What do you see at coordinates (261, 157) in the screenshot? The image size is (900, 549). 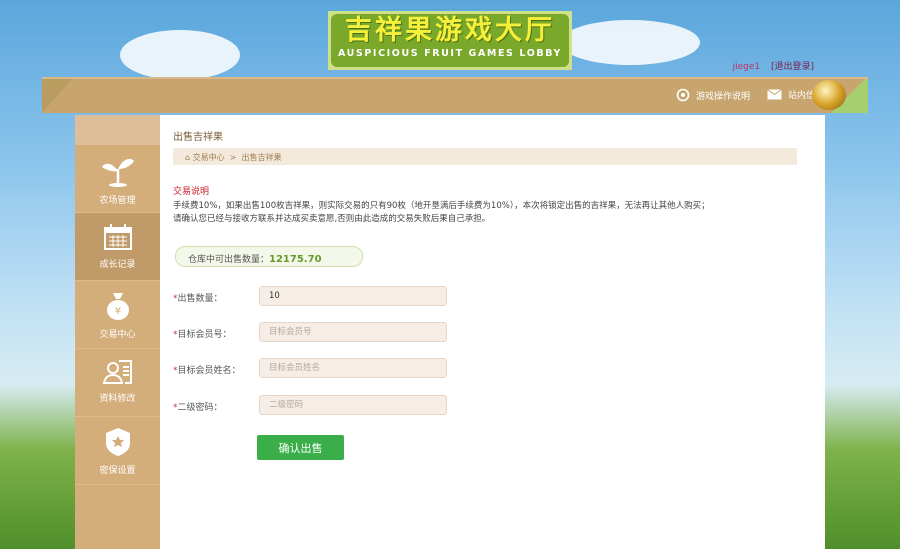 I see `breadcrumb-current: 出售吉祥果` at bounding box center [261, 157].